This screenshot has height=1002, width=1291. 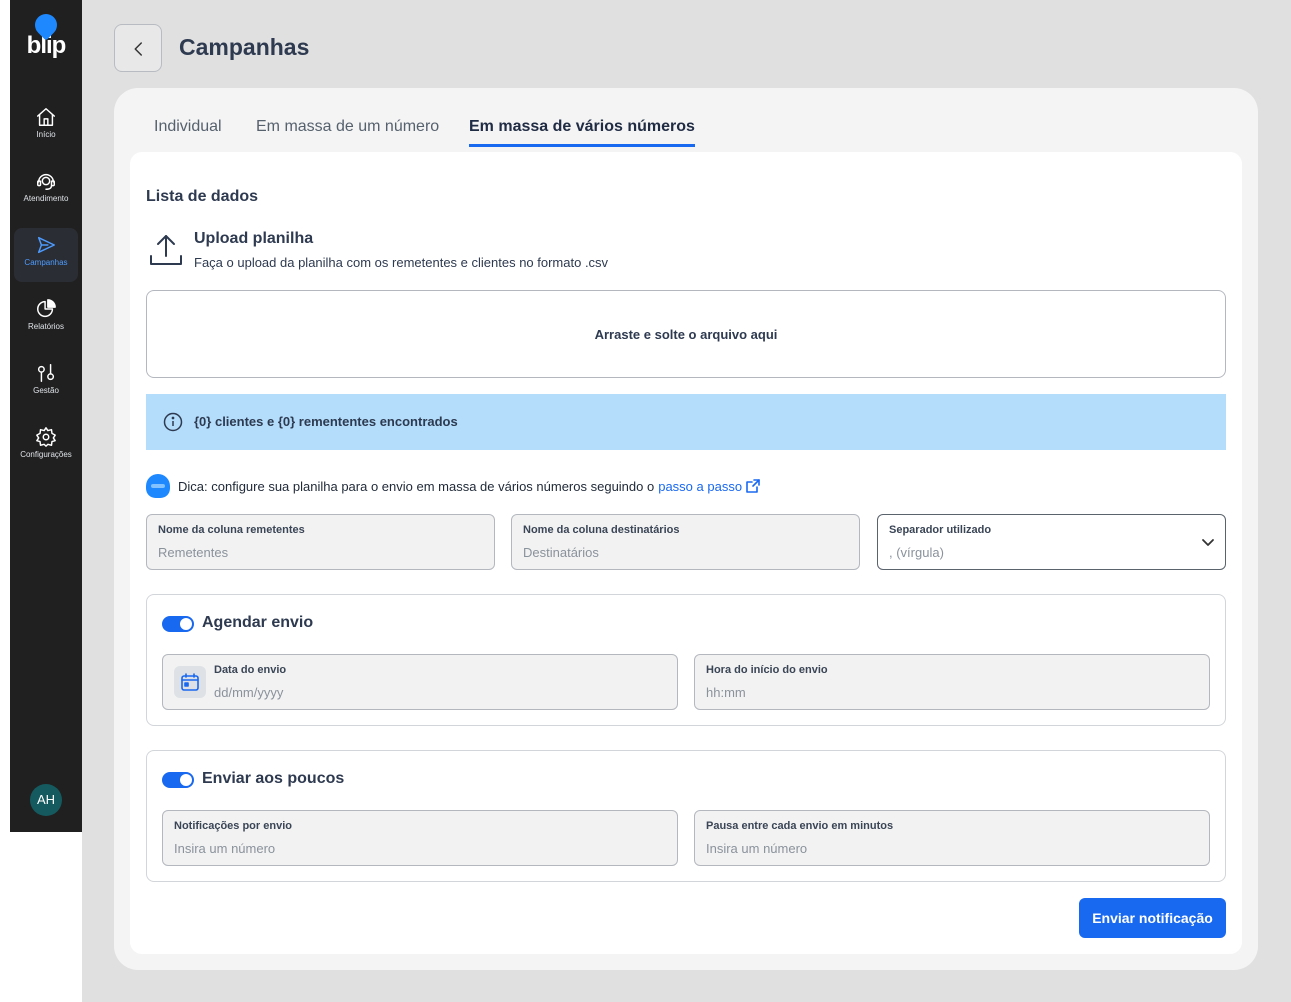 I want to click on send-notification-button: Enviar notificação, so click(x=1152, y=918).